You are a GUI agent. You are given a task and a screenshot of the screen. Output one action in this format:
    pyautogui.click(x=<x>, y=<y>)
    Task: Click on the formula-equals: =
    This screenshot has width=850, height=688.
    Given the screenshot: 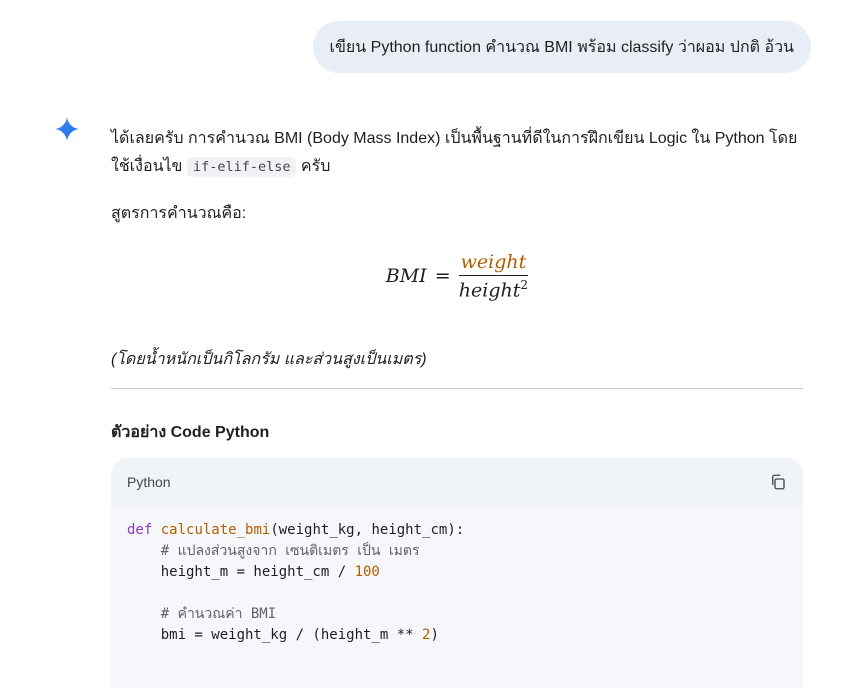 What is the action you would take?
    pyautogui.click(x=442, y=276)
    